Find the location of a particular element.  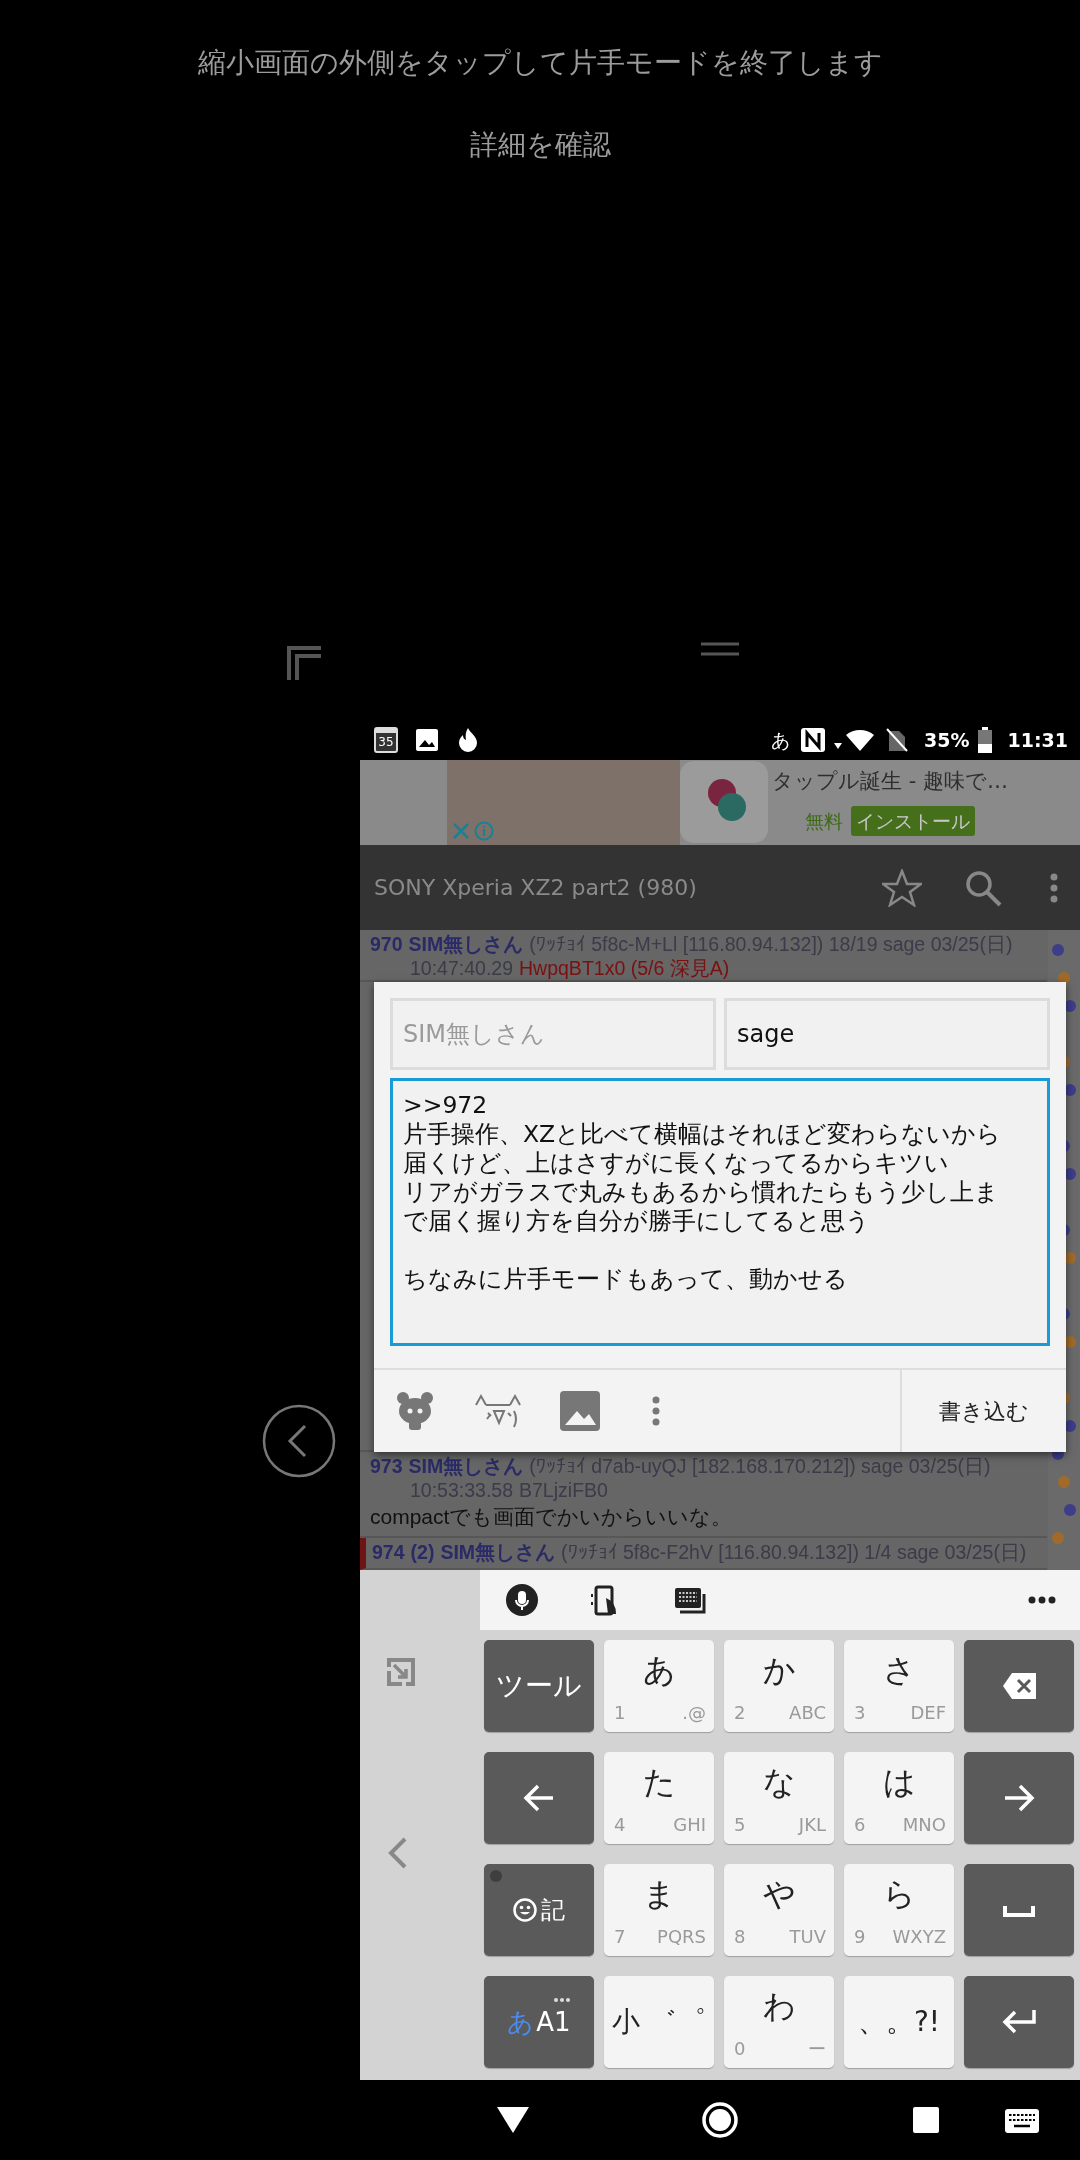

hint-message: 縮小画面の外側をタップして片手モードを終了します is located at coordinates (540, 63).